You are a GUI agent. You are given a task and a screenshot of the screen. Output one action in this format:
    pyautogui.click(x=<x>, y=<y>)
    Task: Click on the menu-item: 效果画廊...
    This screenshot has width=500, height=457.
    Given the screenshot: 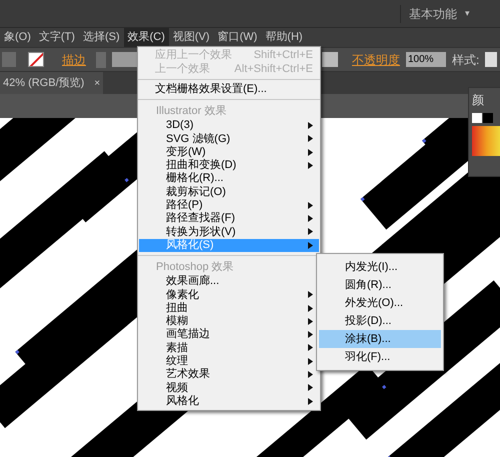 What is the action you would take?
    pyautogui.click(x=229, y=281)
    